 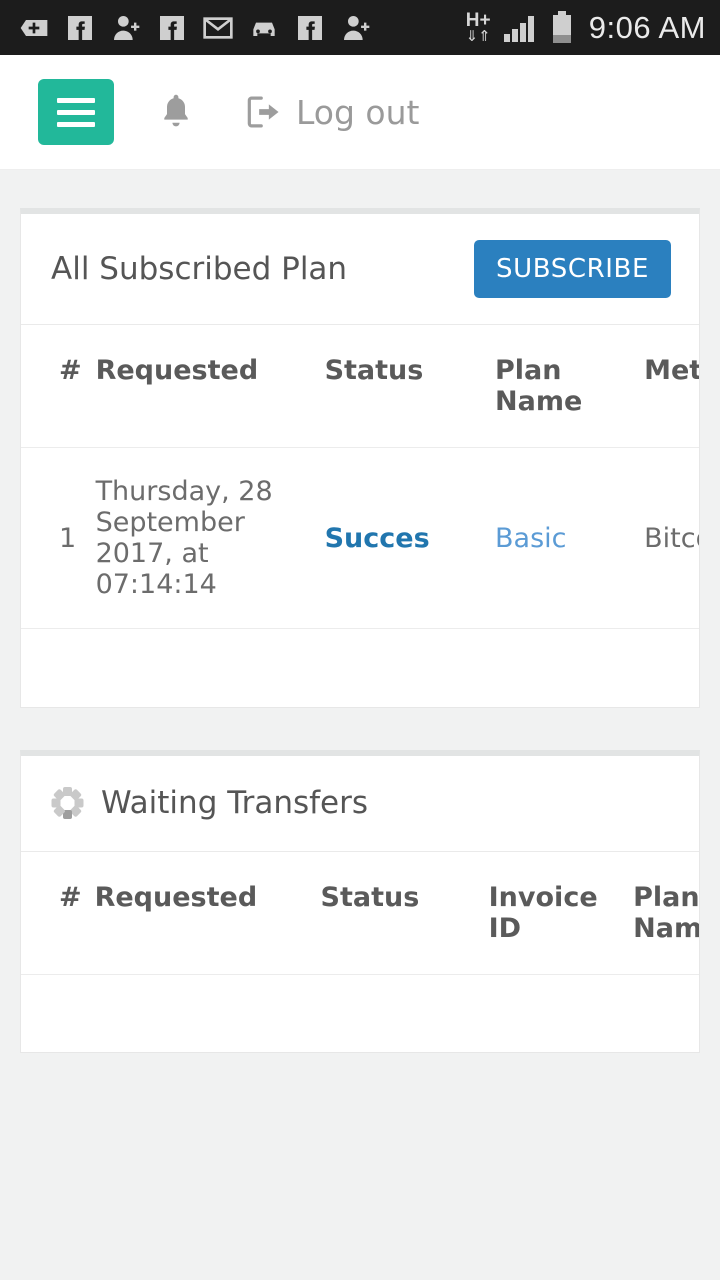 I want to click on logout-label: Log out, so click(x=358, y=112).